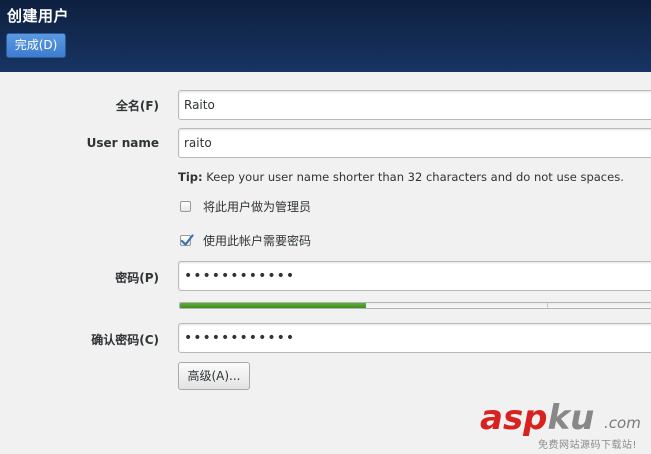 The height and width of the screenshot is (454, 651). What do you see at coordinates (137, 106) in the screenshot?
I see `fullname-label: 全名(F)` at bounding box center [137, 106].